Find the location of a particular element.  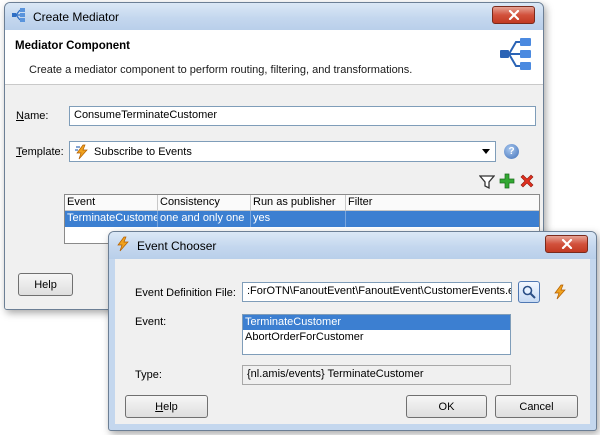

mediator-routing-icon is located at coordinates (516, 55).